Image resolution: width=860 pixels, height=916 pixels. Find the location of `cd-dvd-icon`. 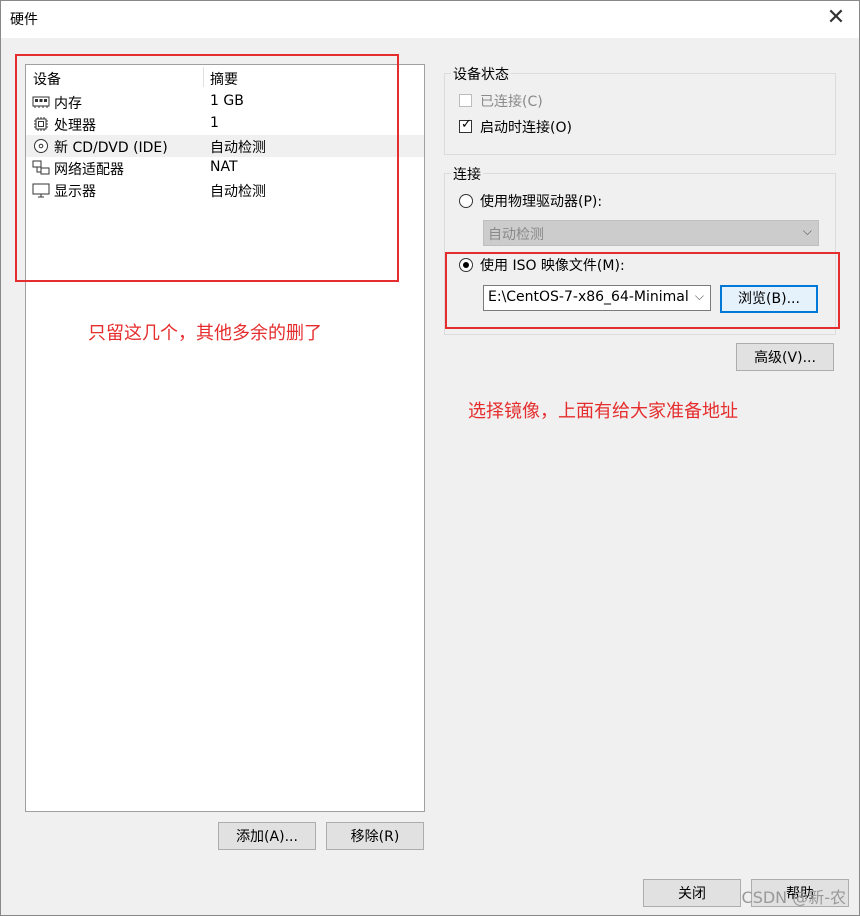

cd-dvd-icon is located at coordinates (41, 146).